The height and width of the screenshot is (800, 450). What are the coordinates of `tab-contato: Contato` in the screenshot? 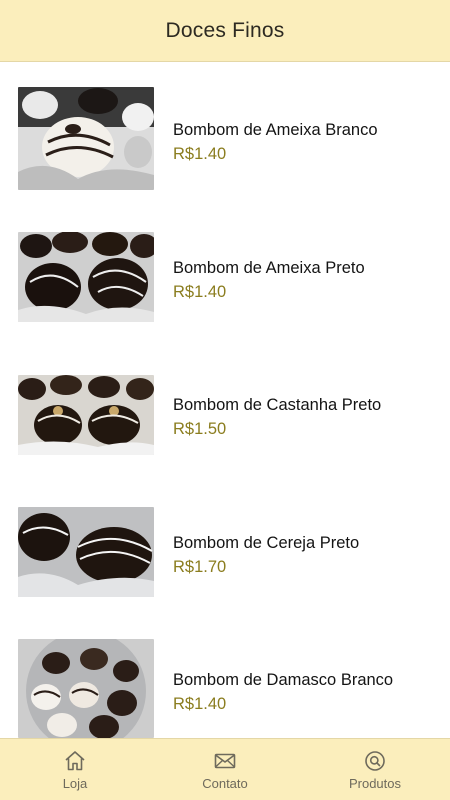 It's located at (225, 769).